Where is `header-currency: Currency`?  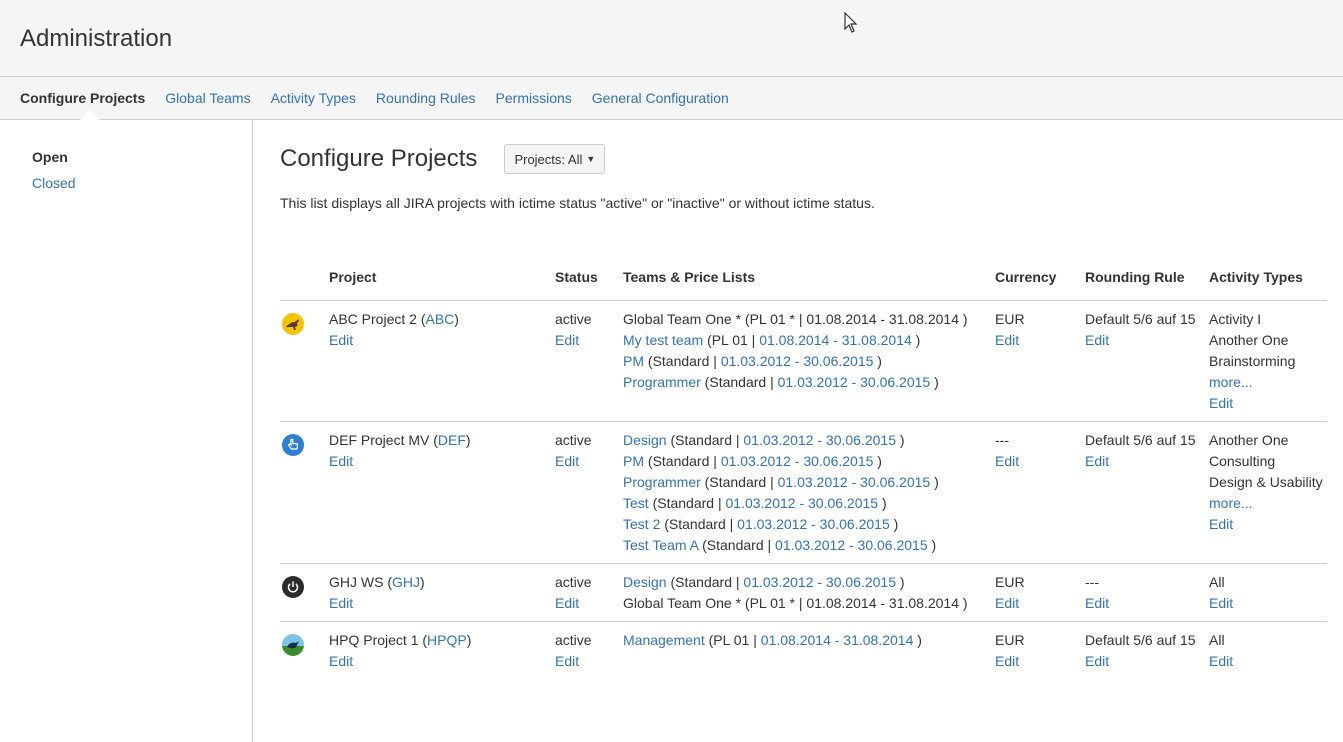 header-currency: Currency is located at coordinates (1026, 277).